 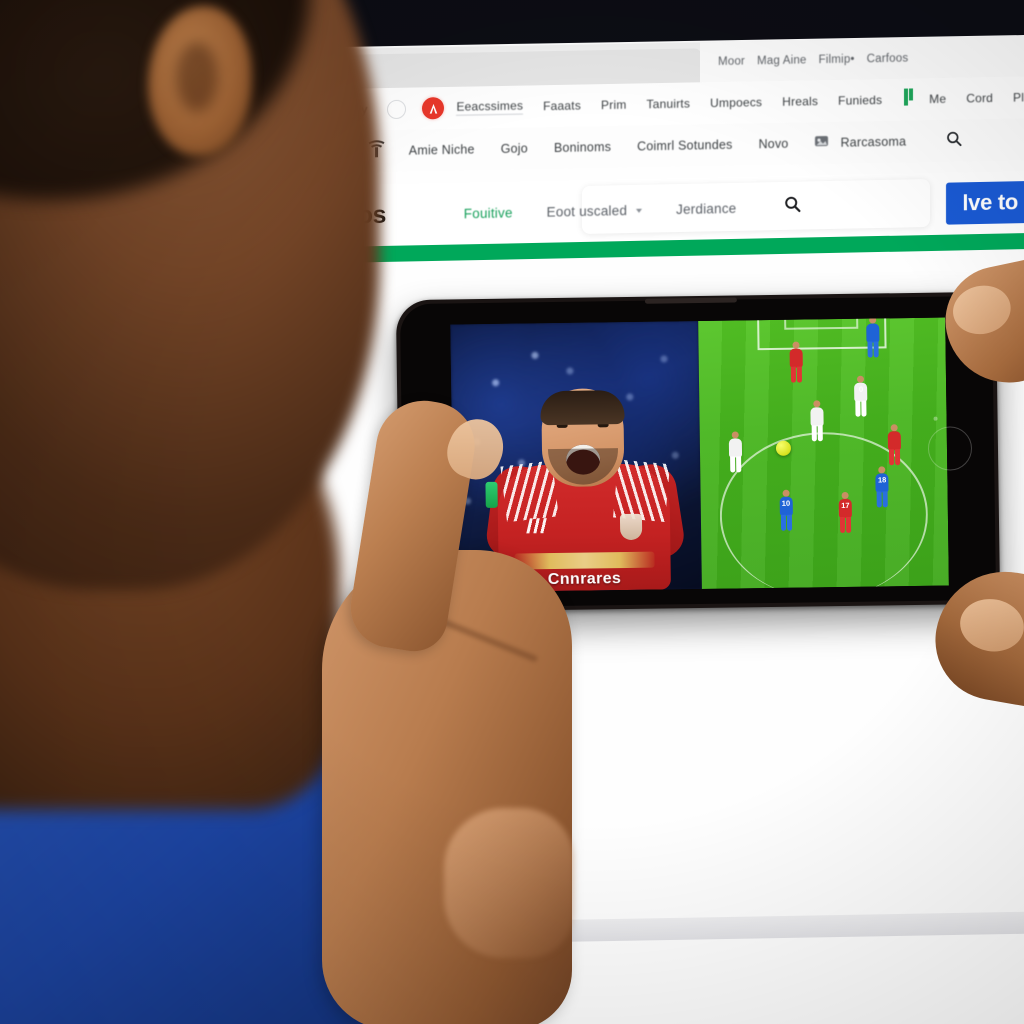 What do you see at coordinates (475, 449) in the screenshot?
I see `left-thumb-nail` at bounding box center [475, 449].